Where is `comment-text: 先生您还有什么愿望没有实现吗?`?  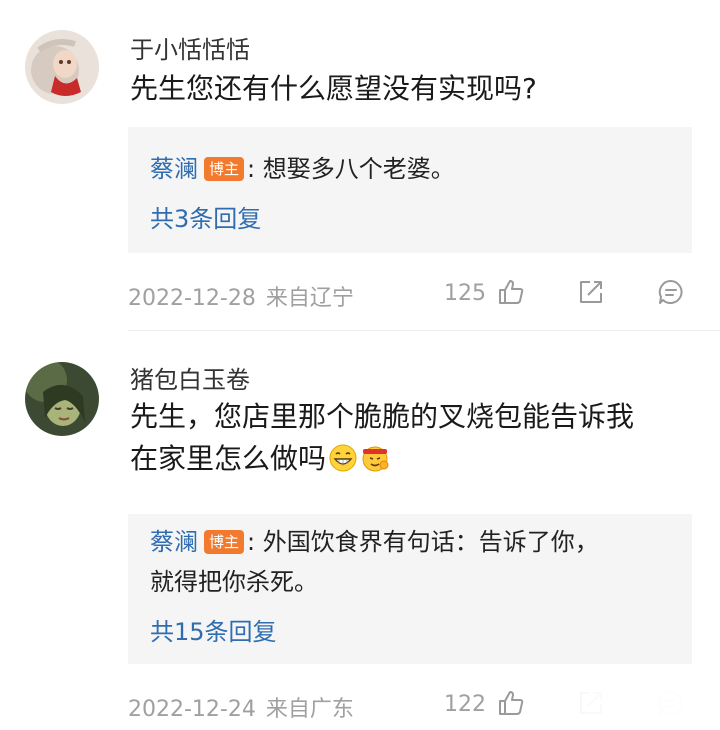
comment-text: 先生您还有什么愿望没有实现吗? is located at coordinates (333, 88).